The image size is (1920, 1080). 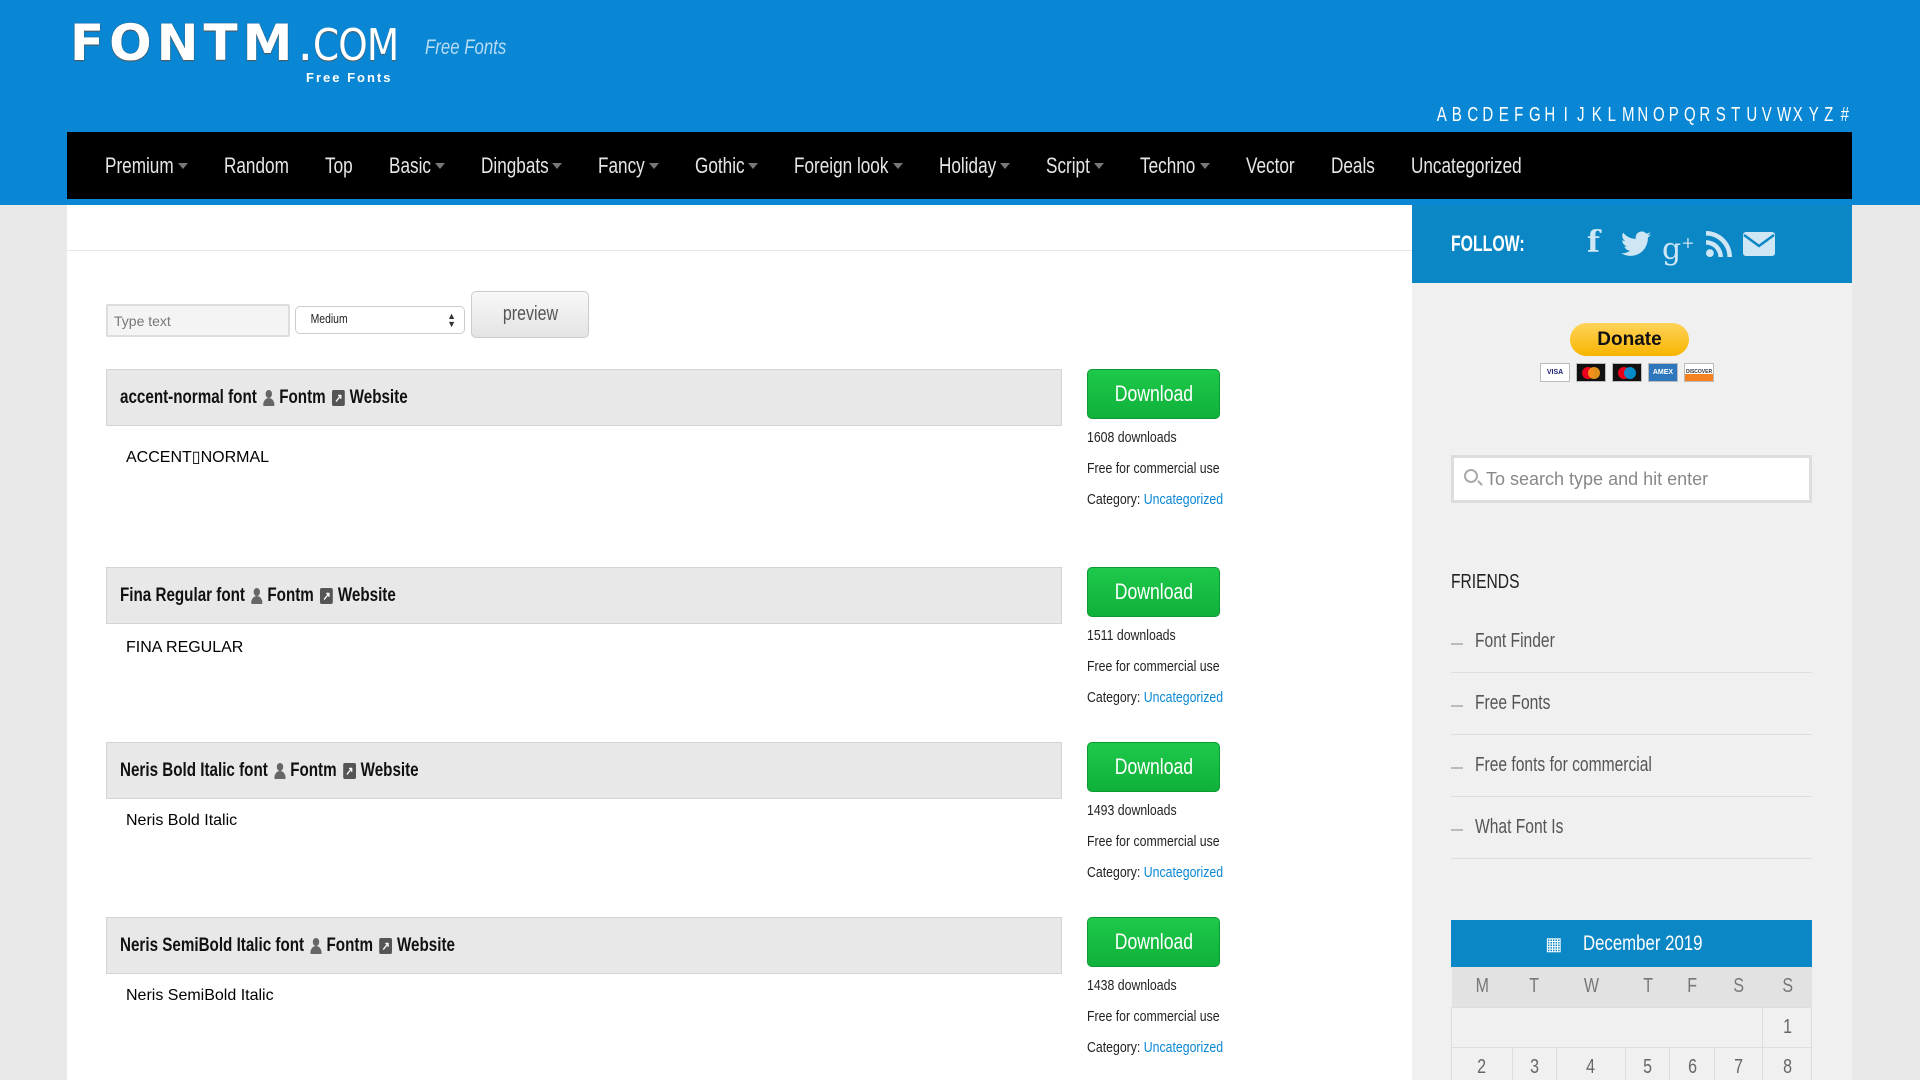 What do you see at coordinates (1720, 115) in the screenshot?
I see `alphabet-link: S` at bounding box center [1720, 115].